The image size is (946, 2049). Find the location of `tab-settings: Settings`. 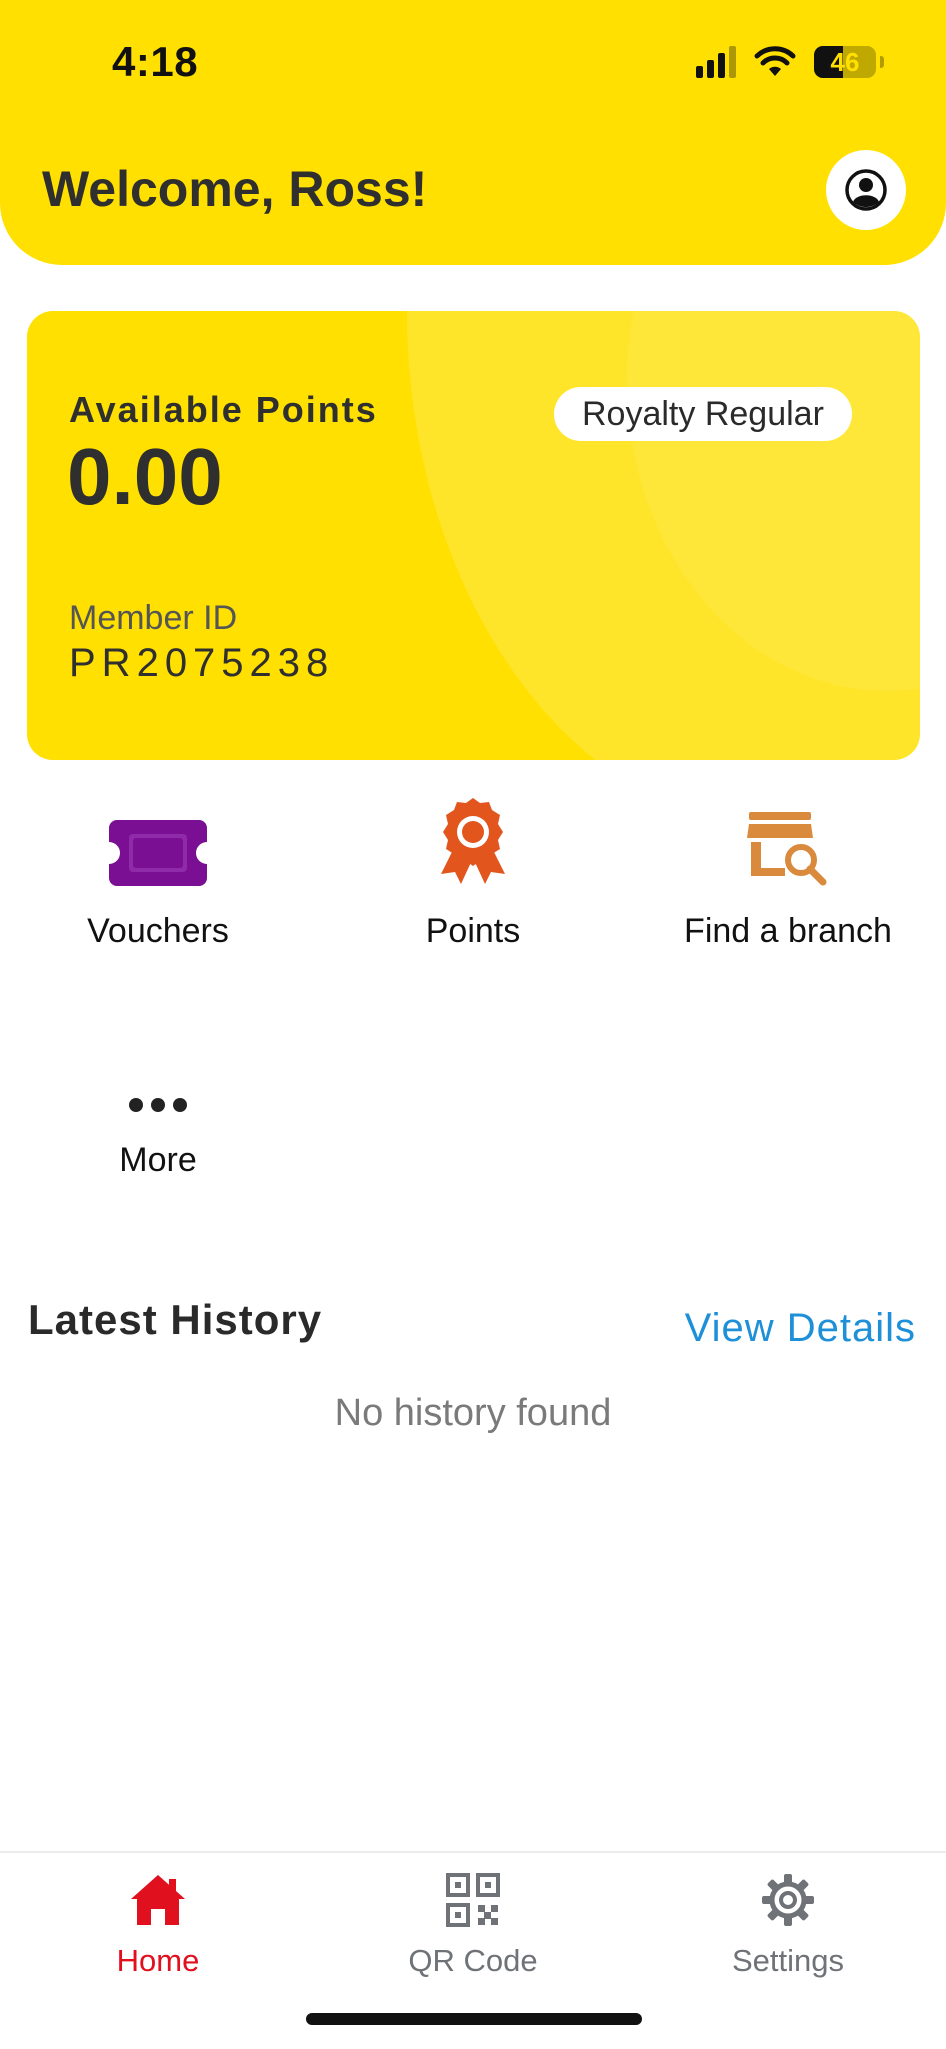

tab-settings: Settings is located at coordinates (788, 1923).